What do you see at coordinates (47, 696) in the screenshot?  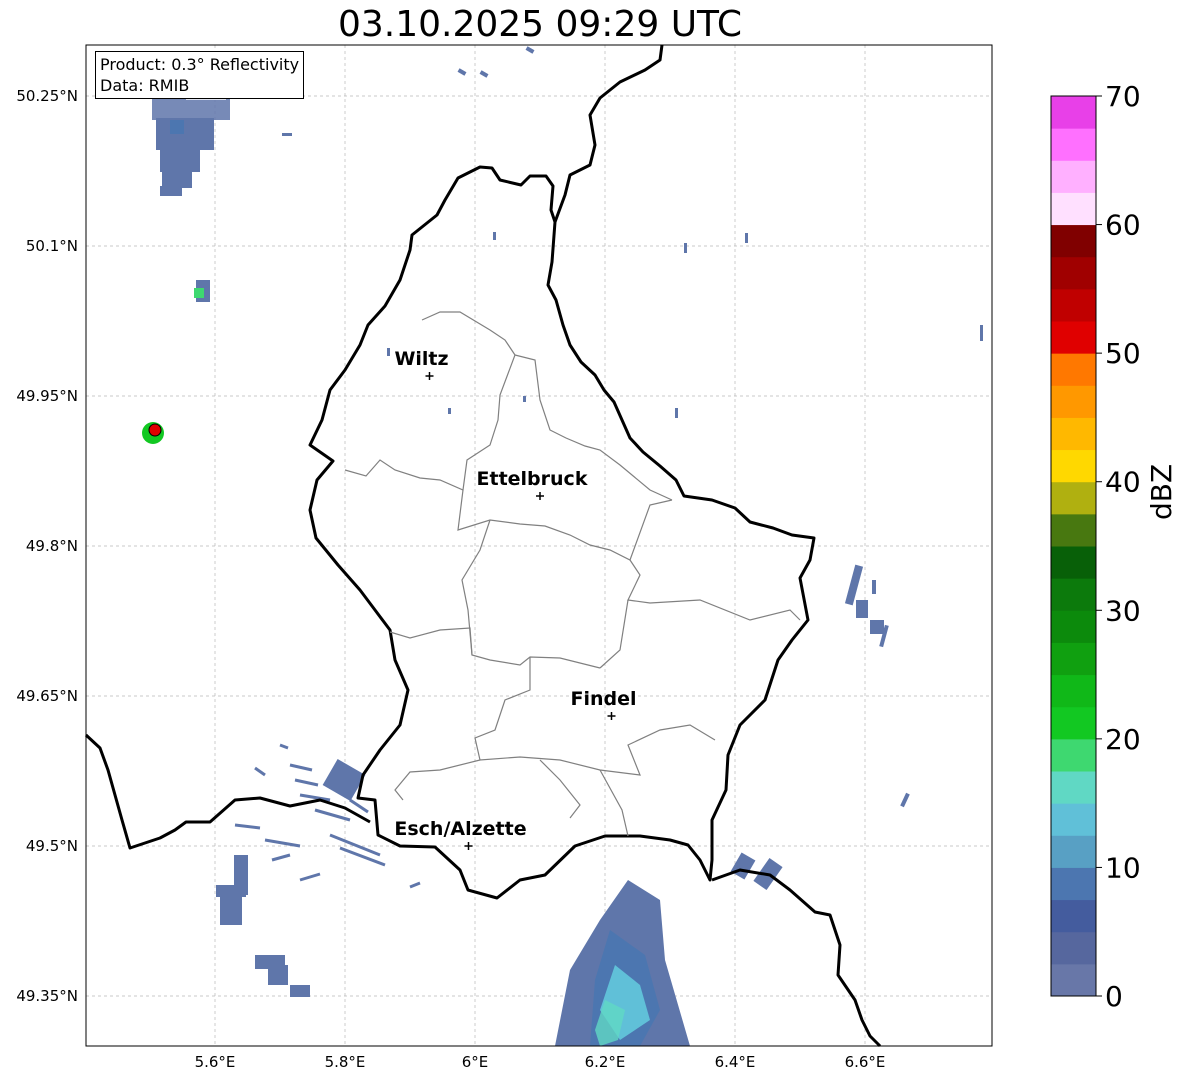 I see `lat-tick-label: 49.65°N` at bounding box center [47, 696].